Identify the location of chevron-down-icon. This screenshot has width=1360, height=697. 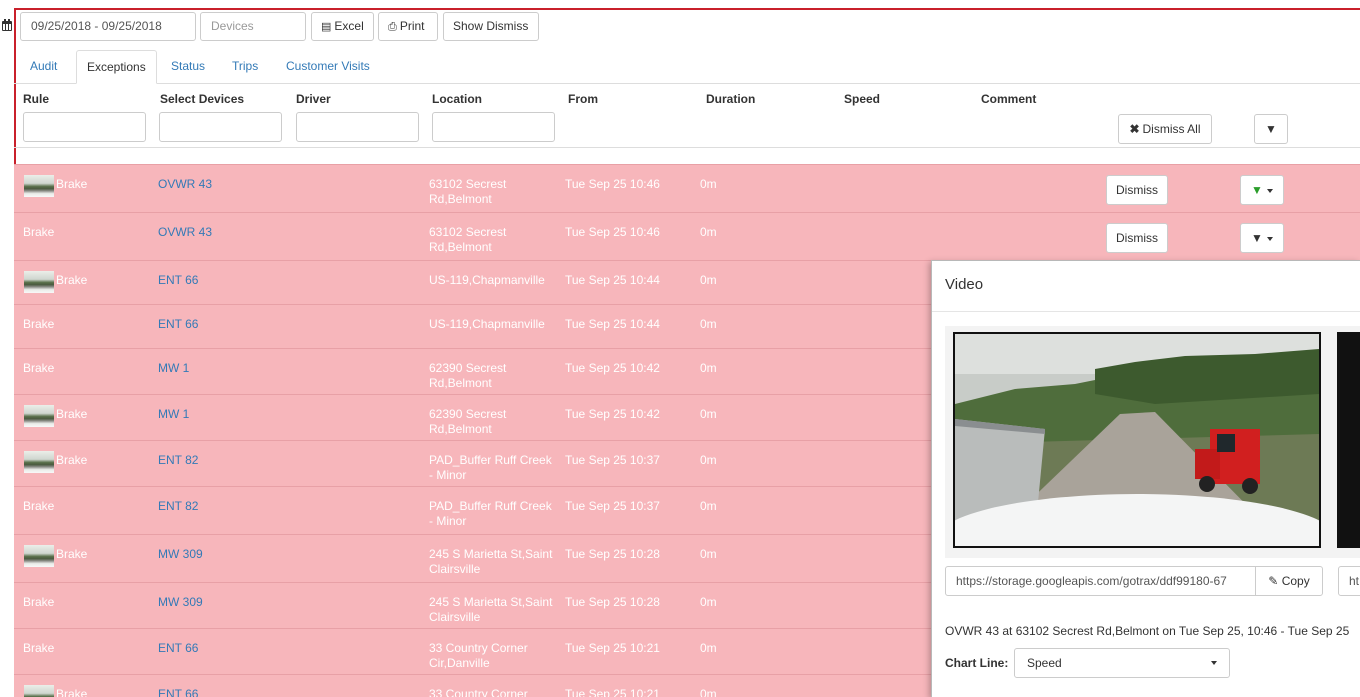
(1269, 238).